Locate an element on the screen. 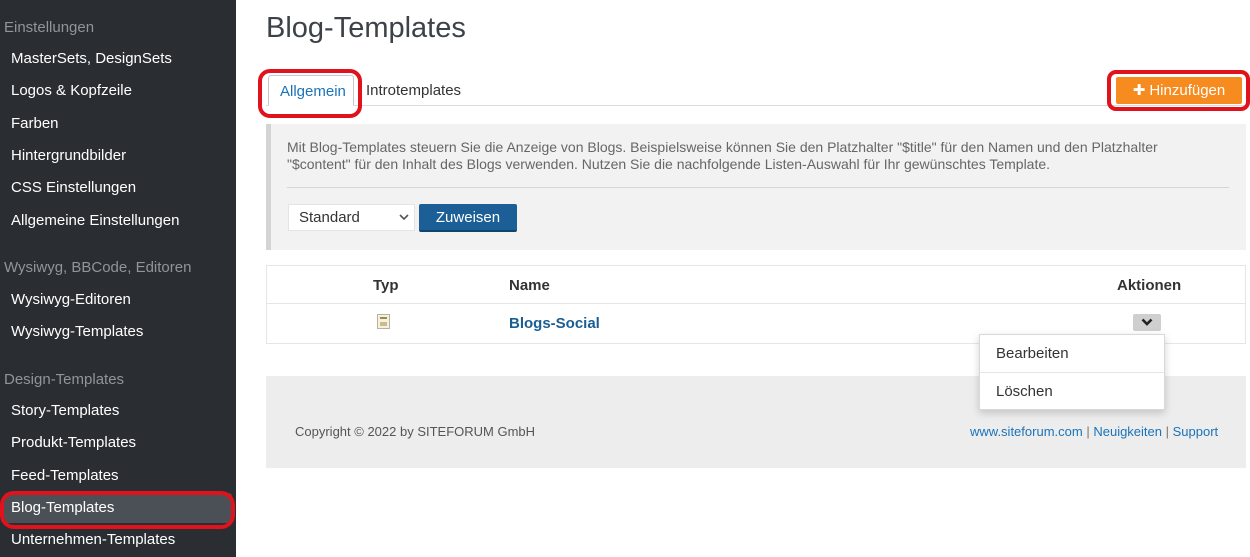  assign-button: Zuweisen is located at coordinates (468, 218).